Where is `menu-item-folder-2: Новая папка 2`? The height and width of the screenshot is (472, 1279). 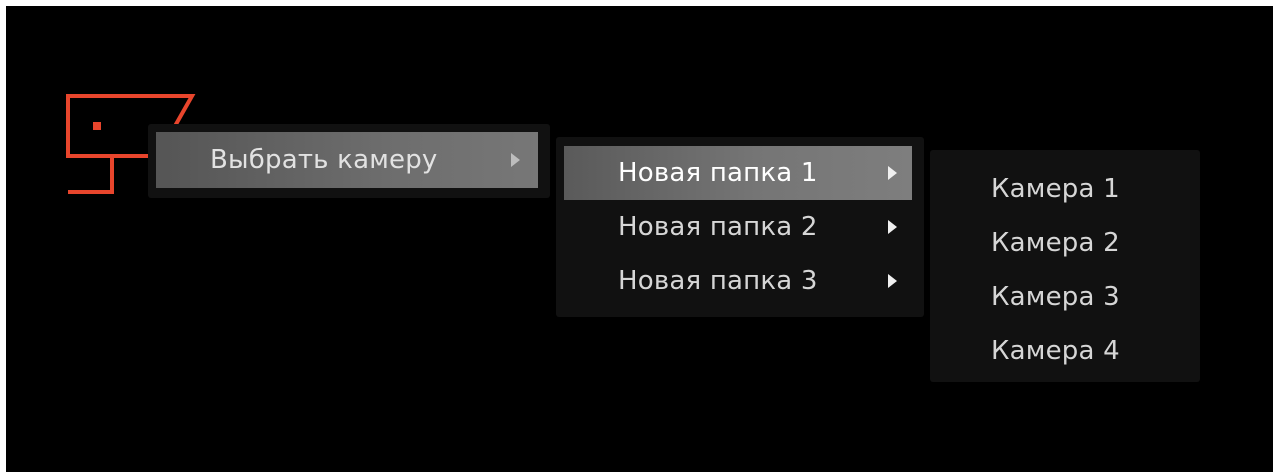
menu-item-folder-2: Новая папка 2 is located at coordinates (738, 227).